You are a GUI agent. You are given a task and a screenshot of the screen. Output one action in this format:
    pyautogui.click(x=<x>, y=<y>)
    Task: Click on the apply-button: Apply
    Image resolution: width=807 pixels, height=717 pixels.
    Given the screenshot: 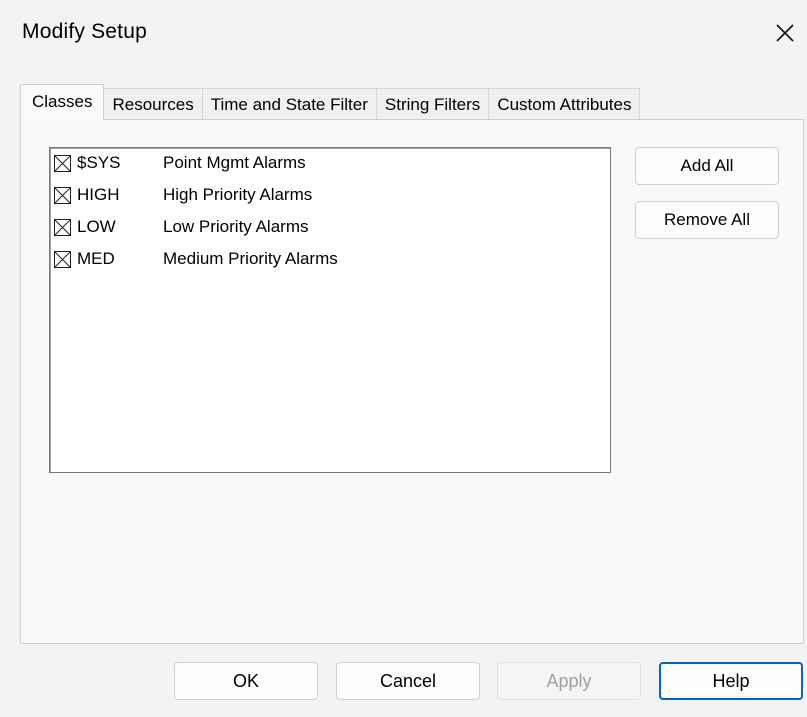 What is the action you would take?
    pyautogui.click(x=569, y=681)
    